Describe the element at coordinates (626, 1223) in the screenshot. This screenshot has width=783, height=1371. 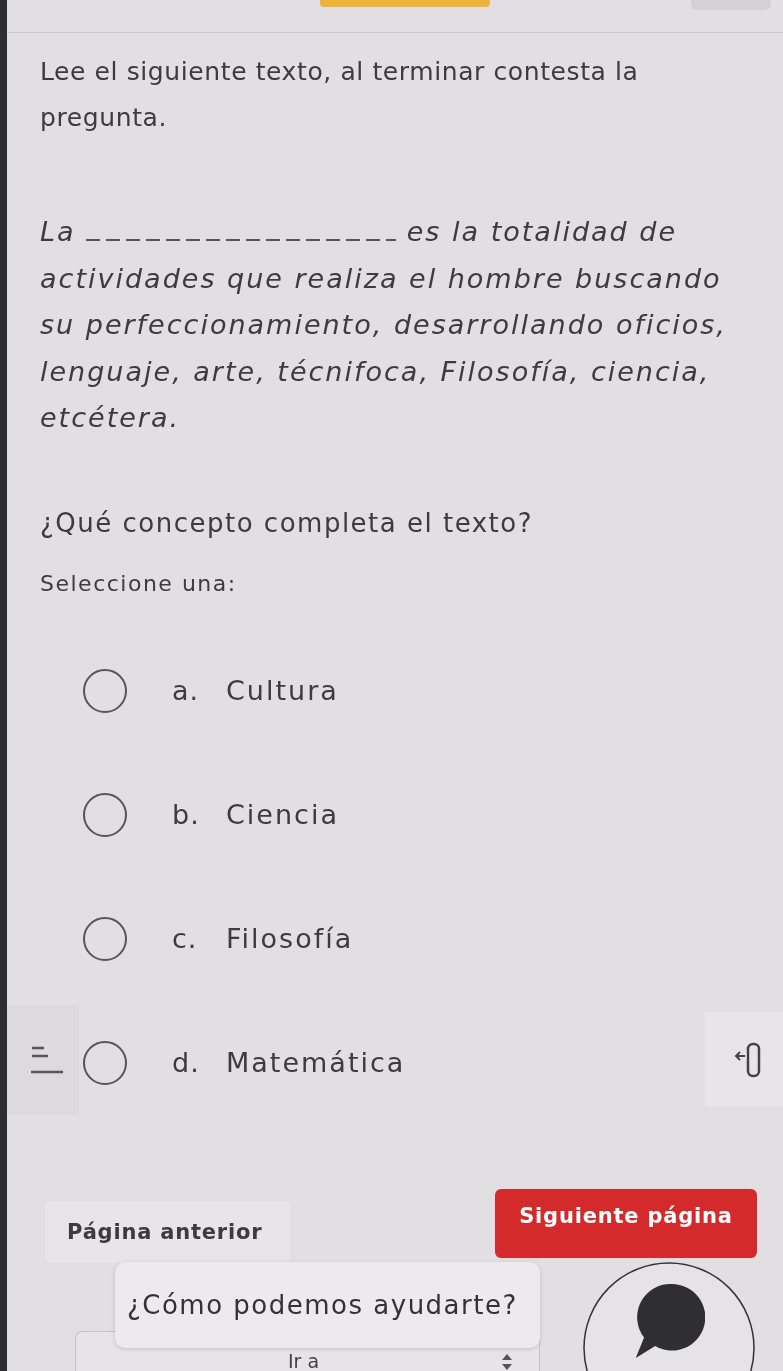
I see `next-page-button: Siguiente página` at that location.